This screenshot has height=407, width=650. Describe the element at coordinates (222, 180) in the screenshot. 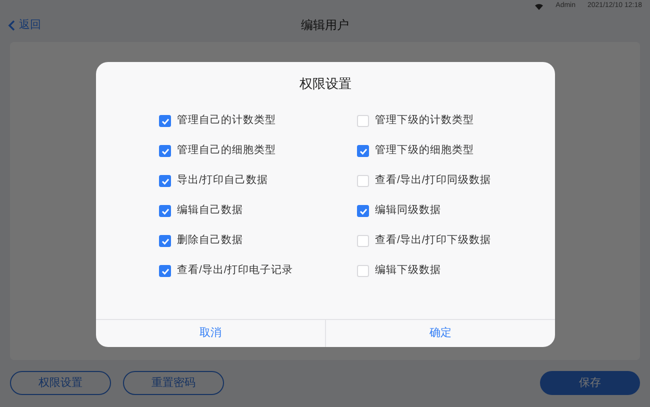

I see `permission-label: 导出/打印自己数据` at that location.